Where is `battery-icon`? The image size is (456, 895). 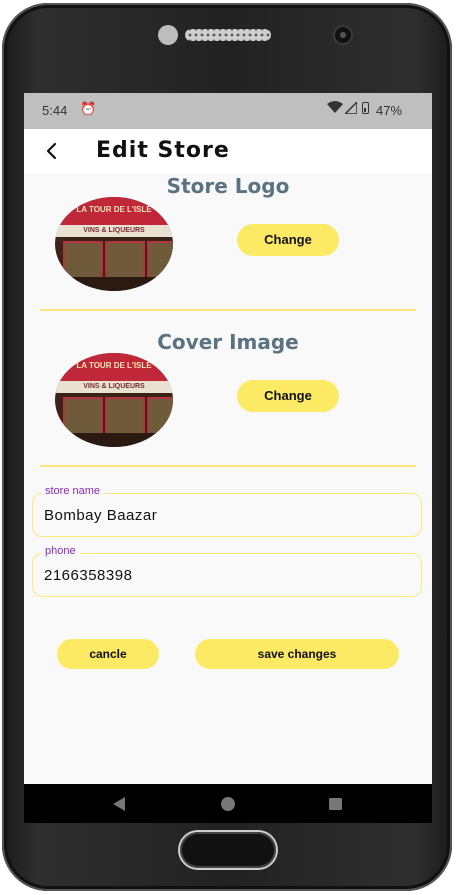 battery-icon is located at coordinates (365, 108).